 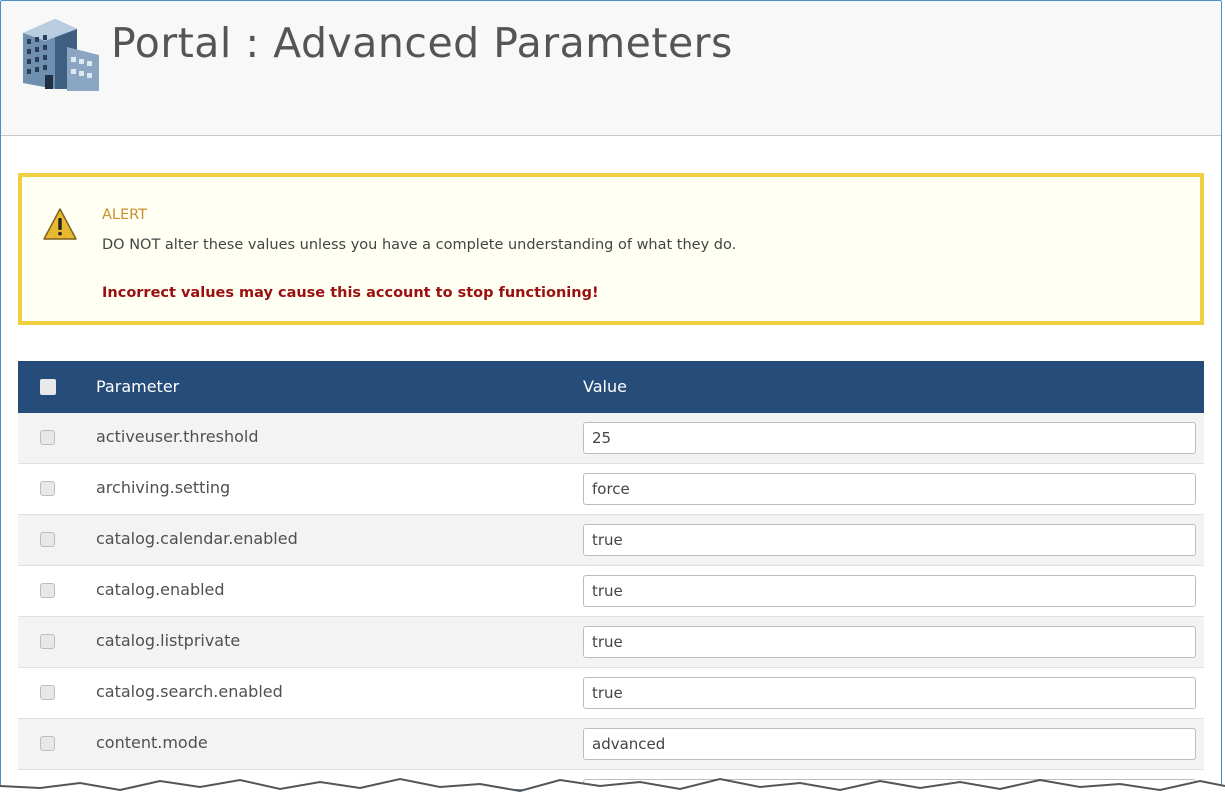 I want to click on parameter-name: catalog.listprivate, so click(x=168, y=640).